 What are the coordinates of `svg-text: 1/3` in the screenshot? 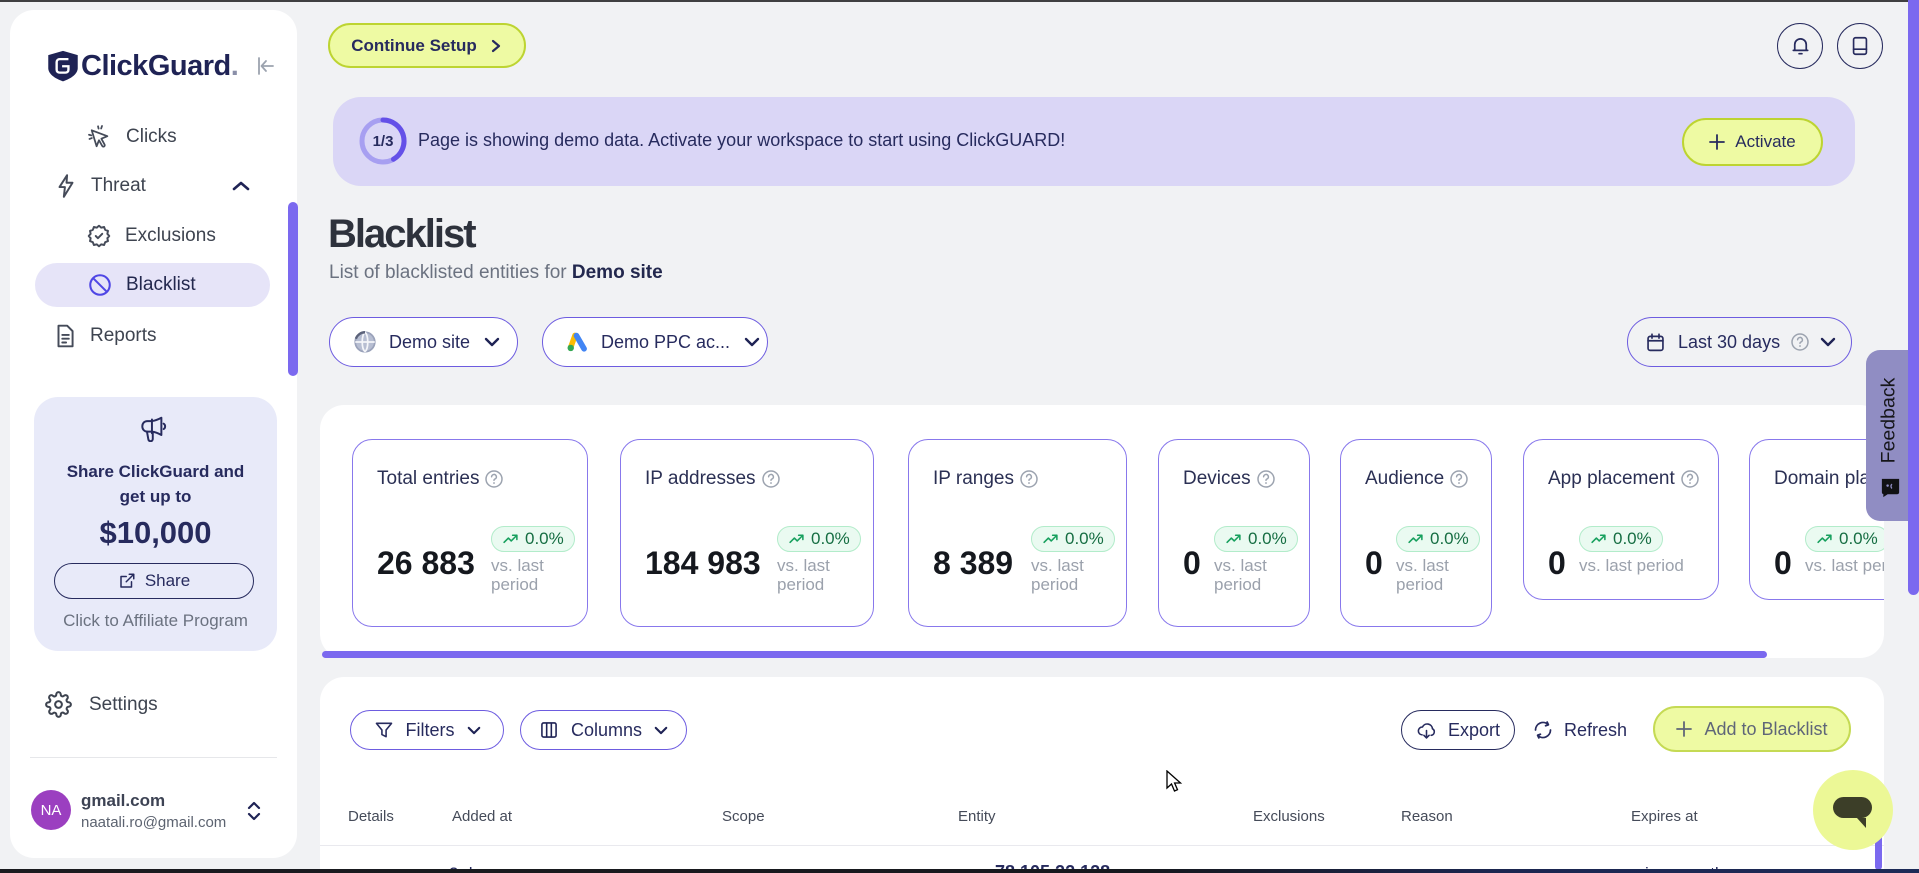 It's located at (383, 141).